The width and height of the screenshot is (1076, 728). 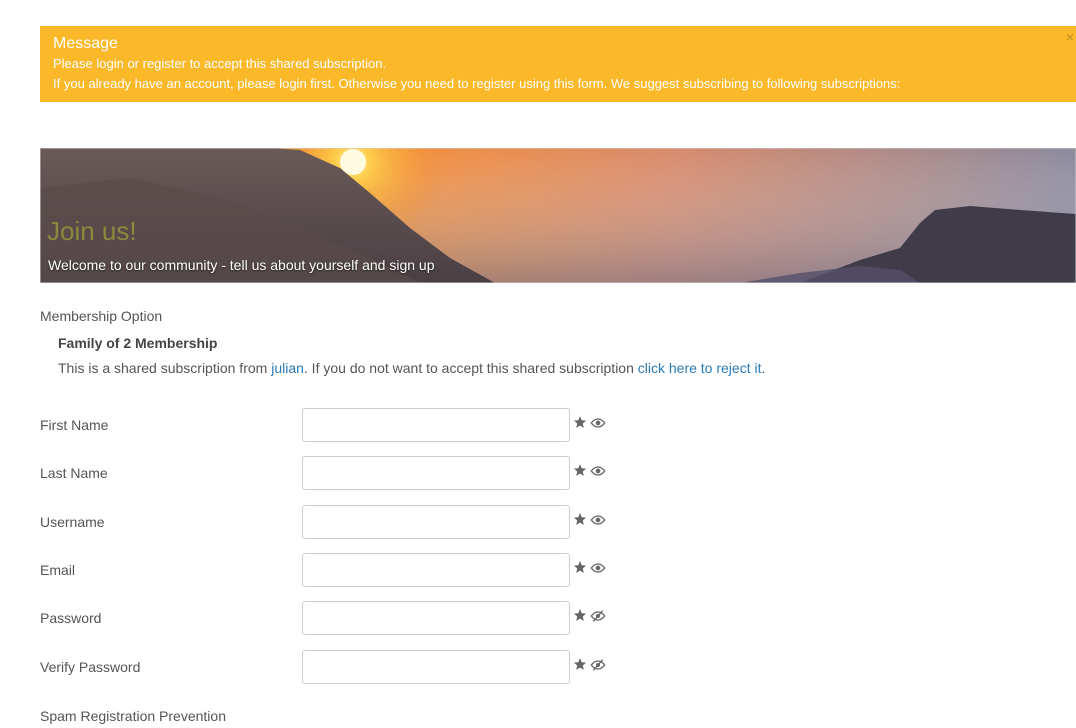 What do you see at coordinates (74, 425) in the screenshot?
I see `first-name-label: First Name` at bounding box center [74, 425].